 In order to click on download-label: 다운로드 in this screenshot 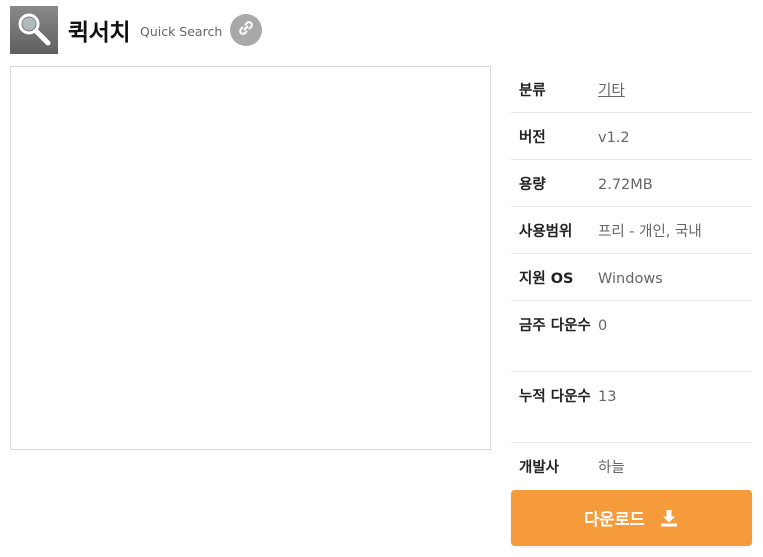, I will do `click(614, 519)`.